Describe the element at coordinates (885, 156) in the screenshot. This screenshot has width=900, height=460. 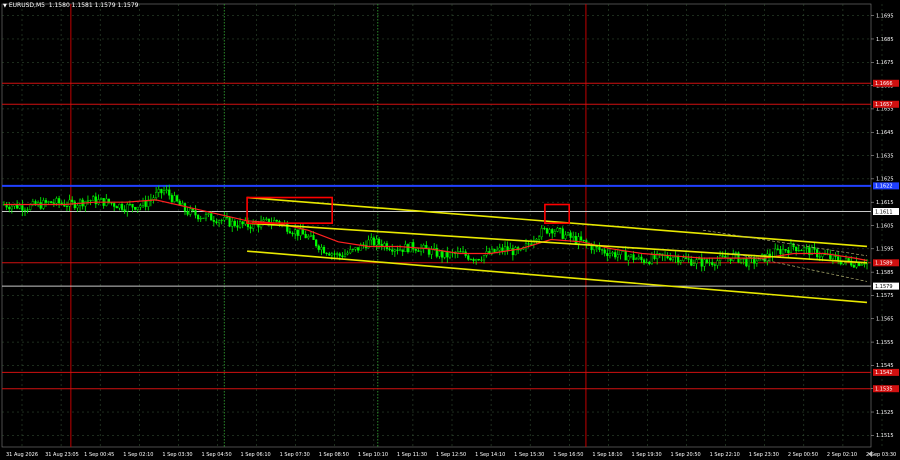
I see `price-tick-label: 1.1635` at that location.